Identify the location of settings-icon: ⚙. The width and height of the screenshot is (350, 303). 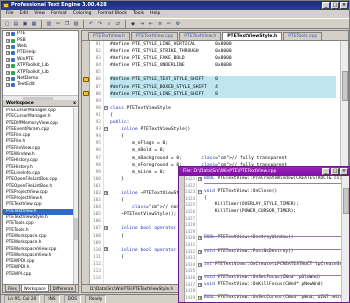
(178, 24).